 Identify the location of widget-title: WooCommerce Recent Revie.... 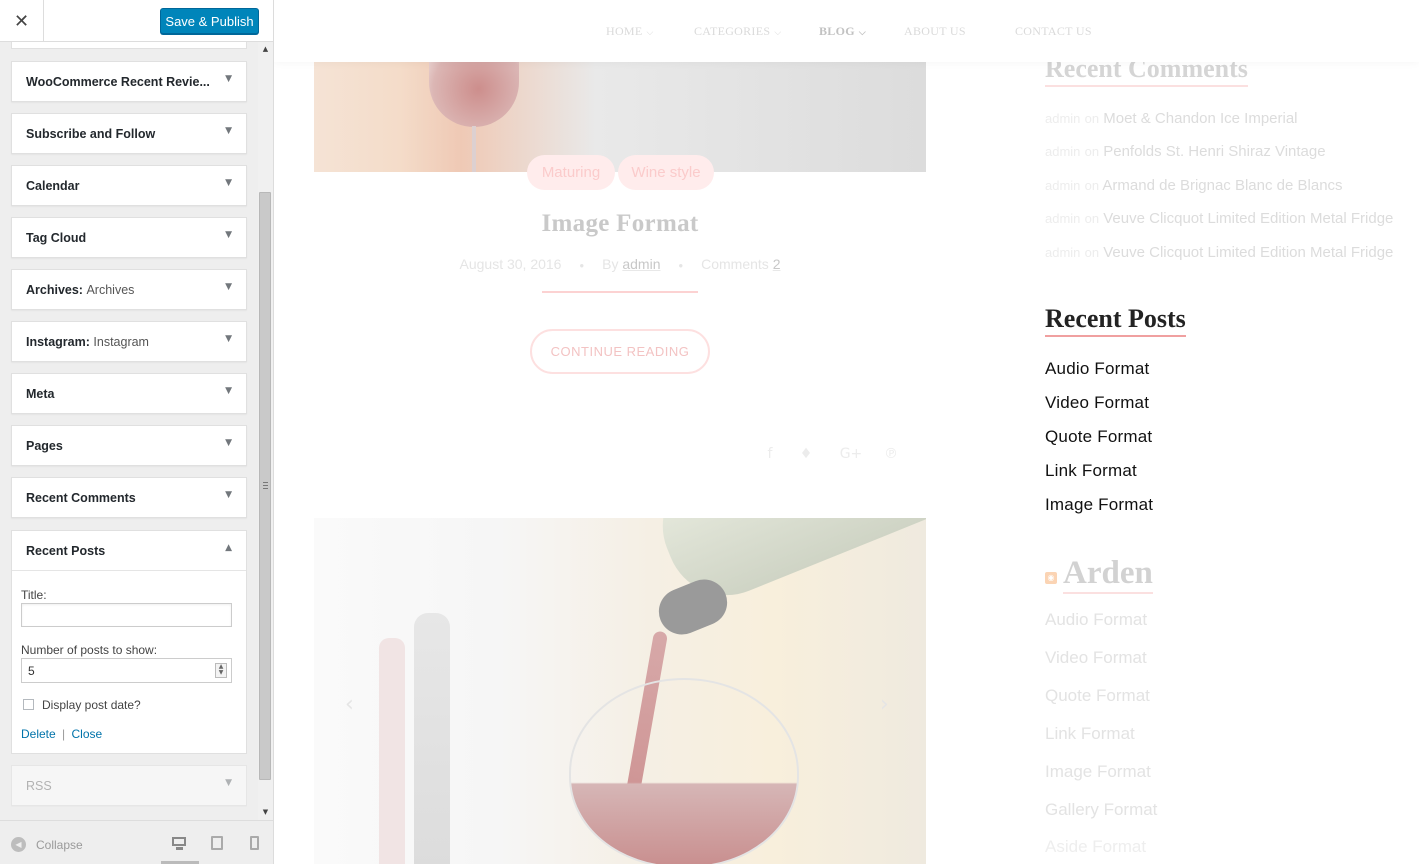
(118, 82).